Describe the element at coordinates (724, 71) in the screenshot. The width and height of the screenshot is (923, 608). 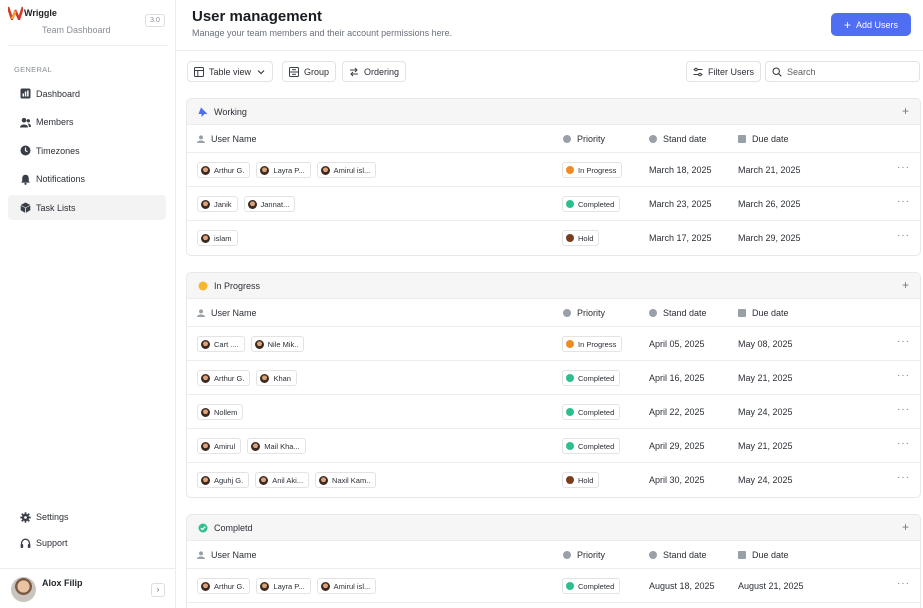
I see `filter-users-button: Filter Users` at that location.